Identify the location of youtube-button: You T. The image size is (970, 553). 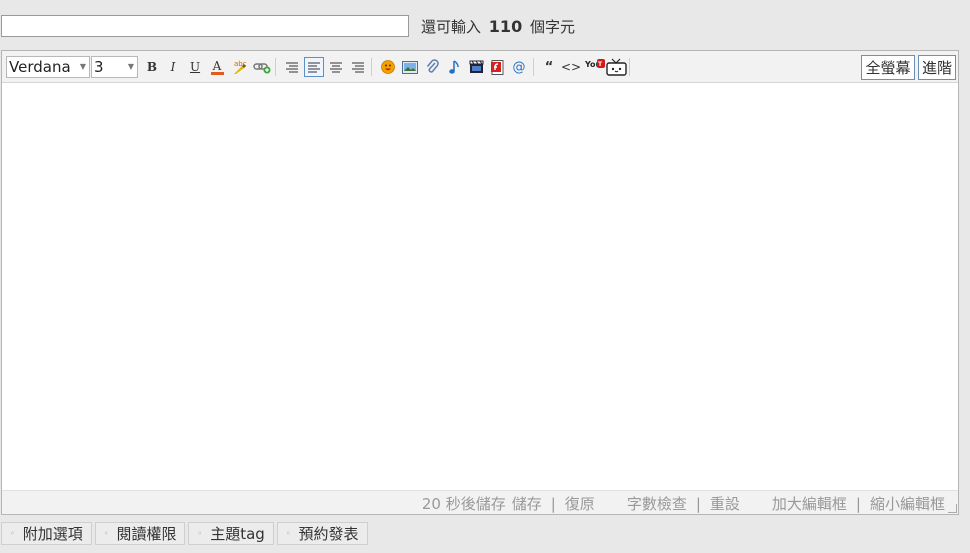
(595, 65).